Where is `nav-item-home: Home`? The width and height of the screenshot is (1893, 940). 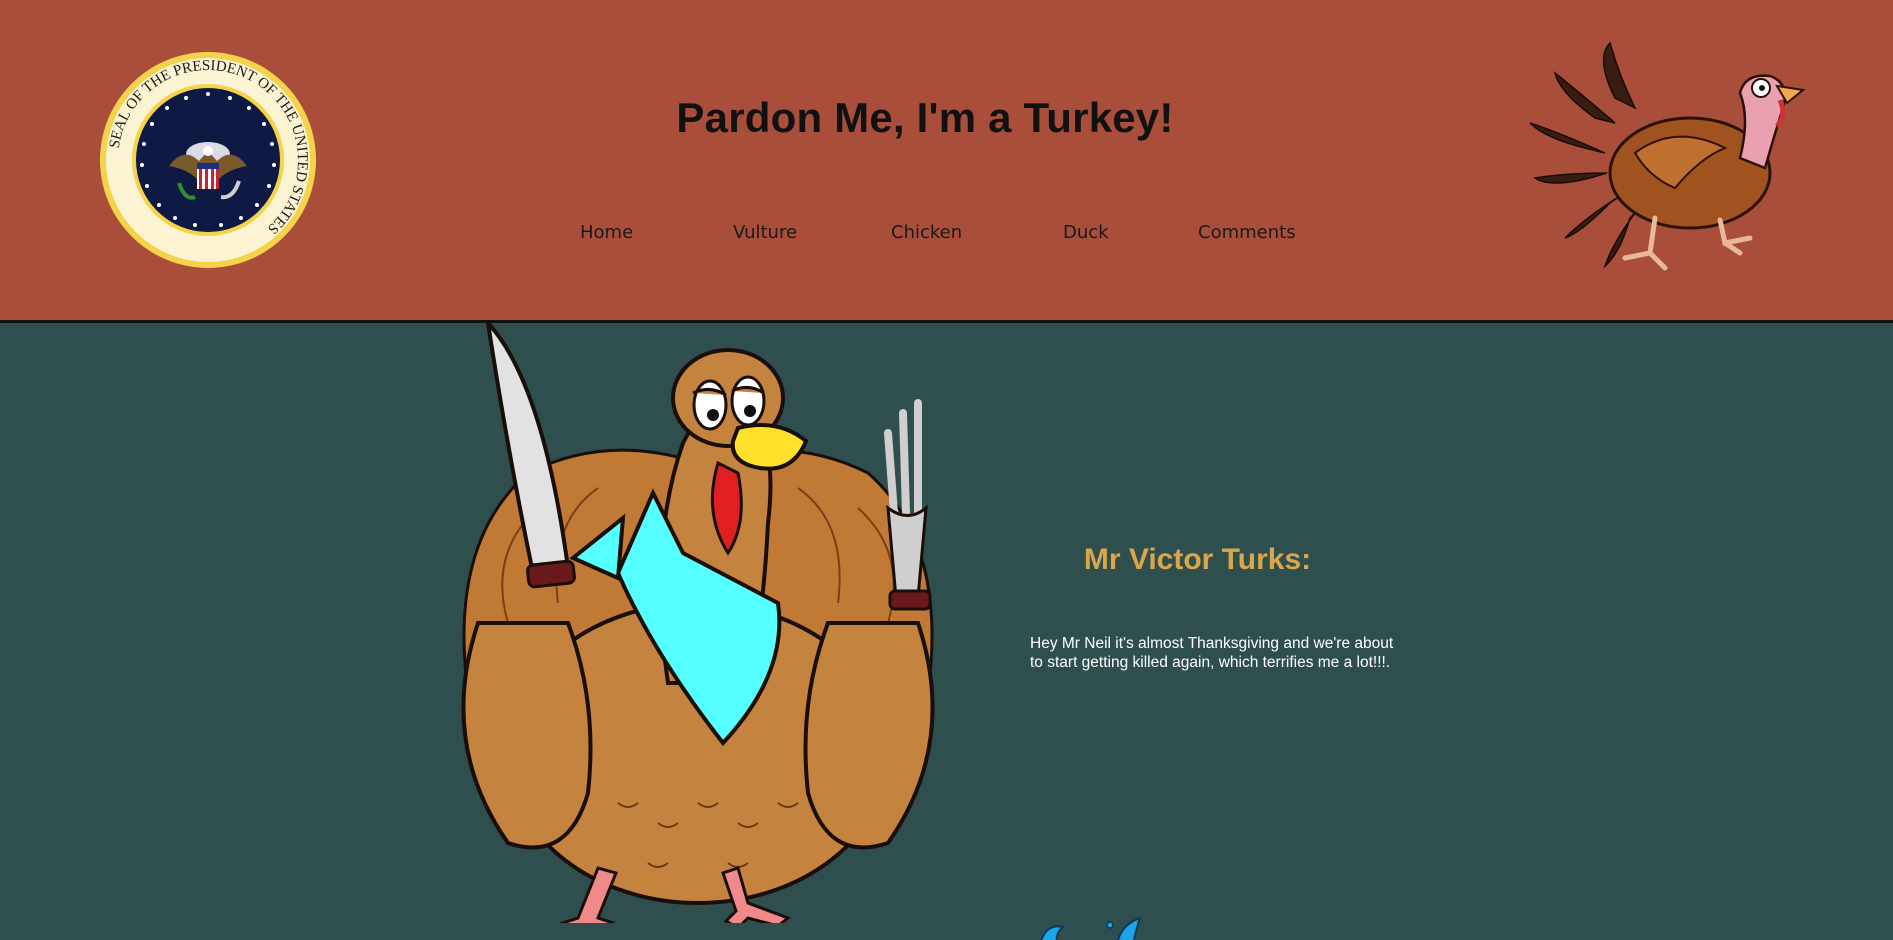 nav-item-home: Home is located at coordinates (606, 232).